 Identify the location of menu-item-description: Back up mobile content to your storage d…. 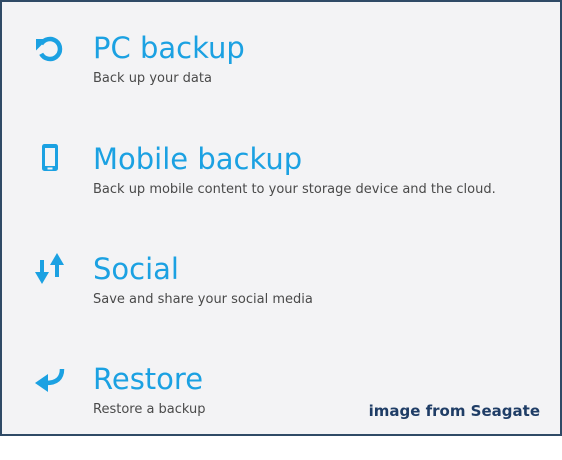
(294, 189).